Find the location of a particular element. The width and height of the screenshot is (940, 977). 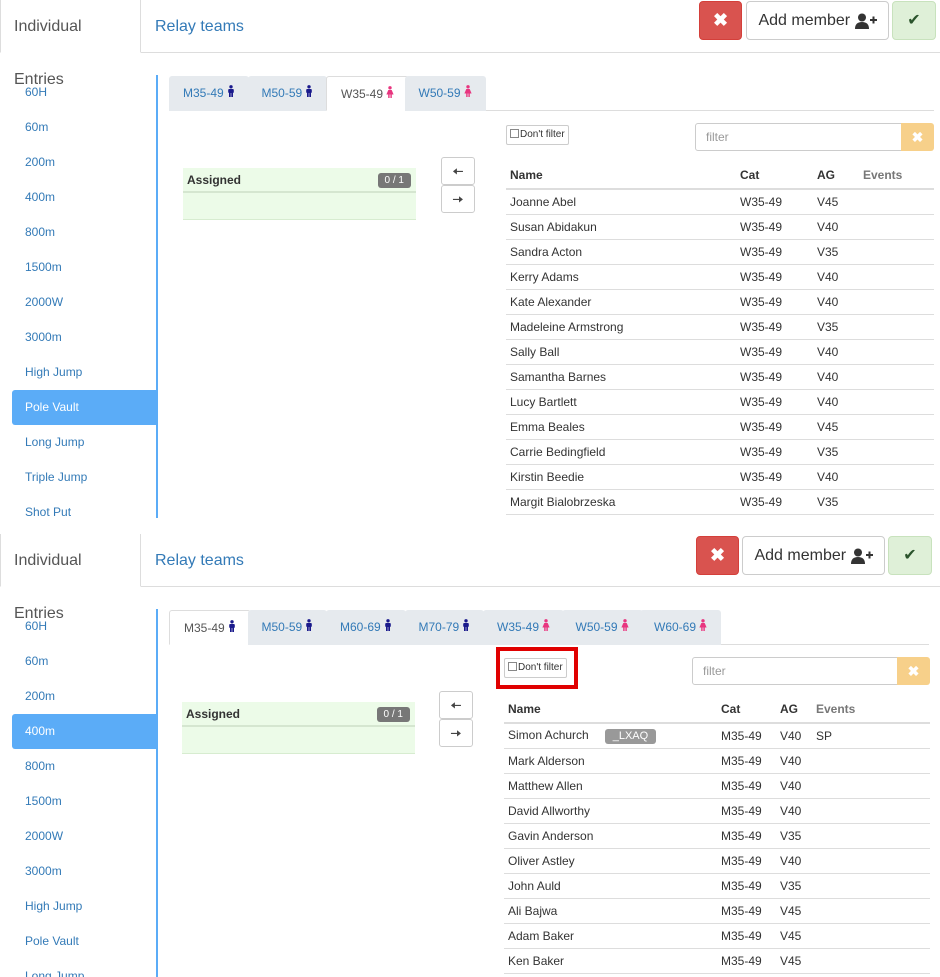

table-row: David Allworthy M35-49 V40 is located at coordinates (717, 811).